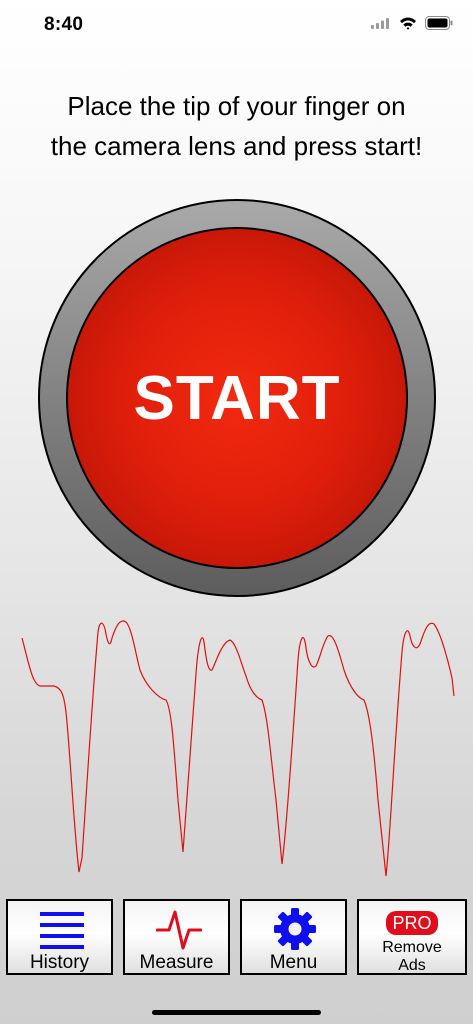  Describe the element at coordinates (293, 962) in the screenshot. I see `tab-menu-label: Menu` at that location.